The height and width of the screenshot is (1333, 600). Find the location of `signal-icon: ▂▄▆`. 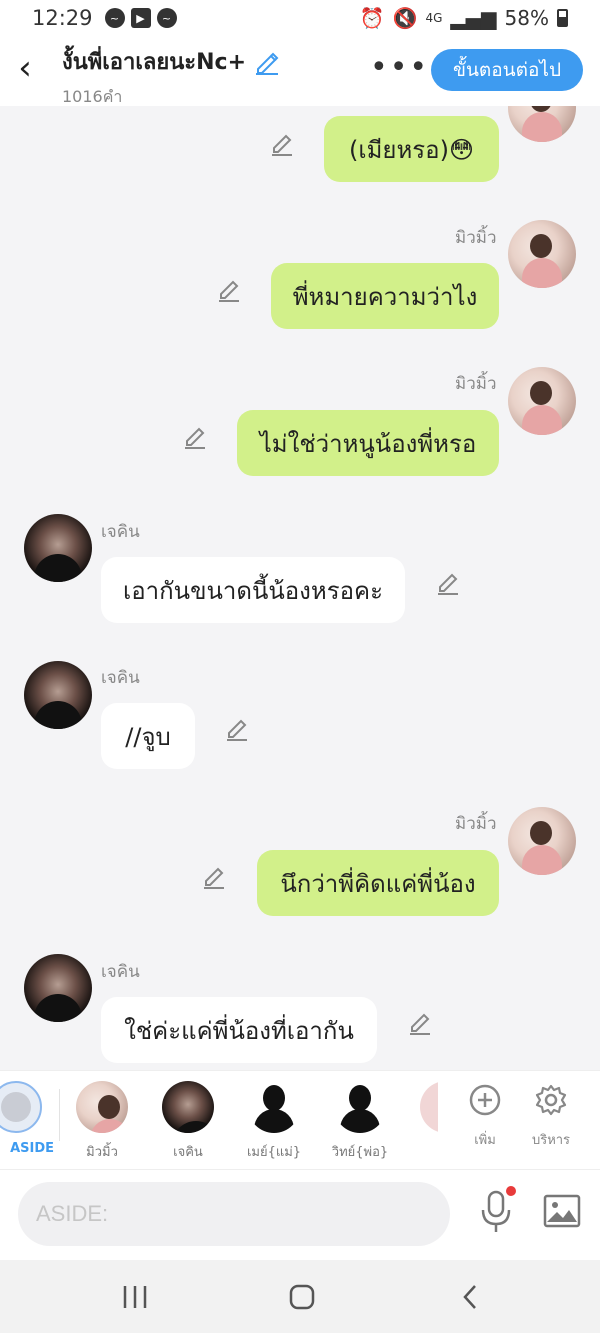

signal-icon: ▂▄▆ is located at coordinates (473, 18).